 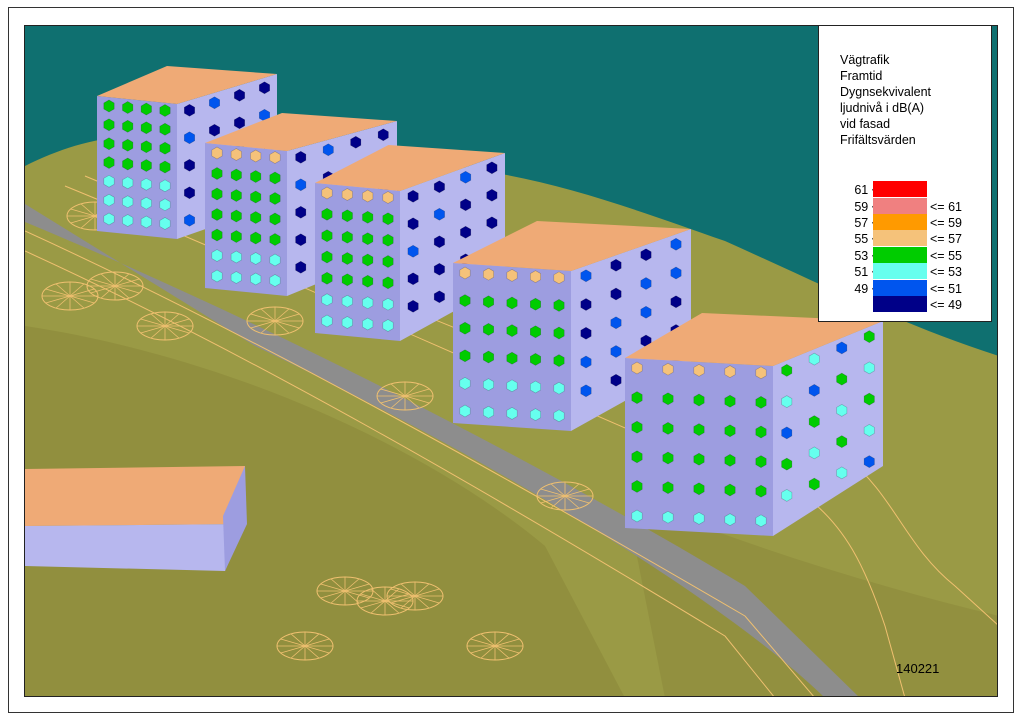 What do you see at coordinates (886, 92) in the screenshot?
I see `legend-title-line: Dygnsekvivalent` at bounding box center [886, 92].